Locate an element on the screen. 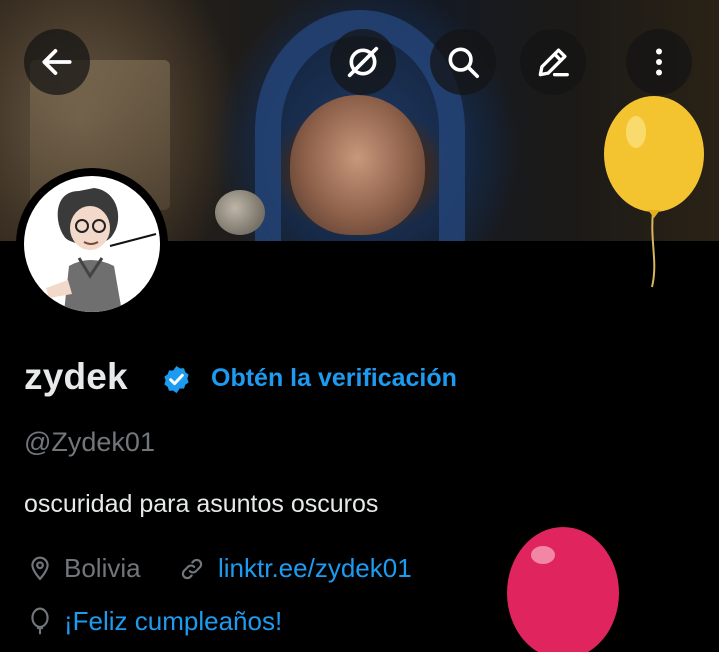 Image resolution: width=719 pixels, height=652 pixels. profile-location: Bolivia is located at coordinates (102, 568).